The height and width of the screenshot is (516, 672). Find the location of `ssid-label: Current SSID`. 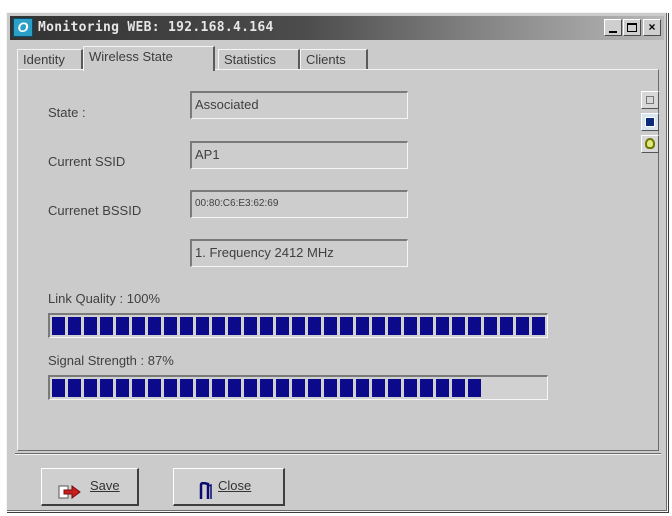

ssid-label: Current SSID is located at coordinates (87, 161).